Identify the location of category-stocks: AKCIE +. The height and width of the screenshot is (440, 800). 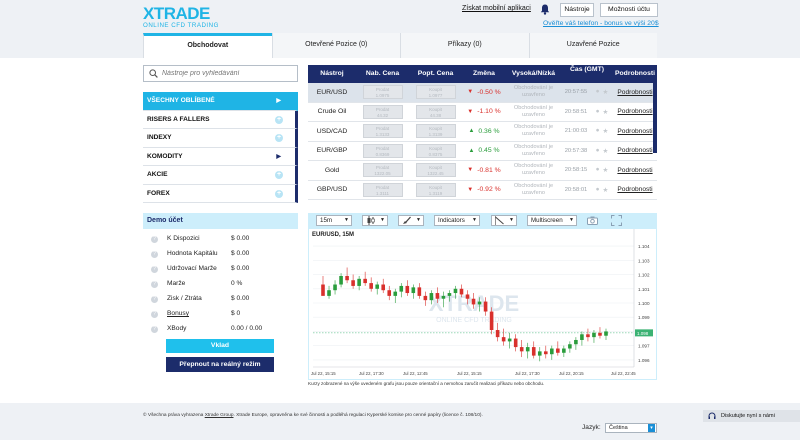
(220, 175).